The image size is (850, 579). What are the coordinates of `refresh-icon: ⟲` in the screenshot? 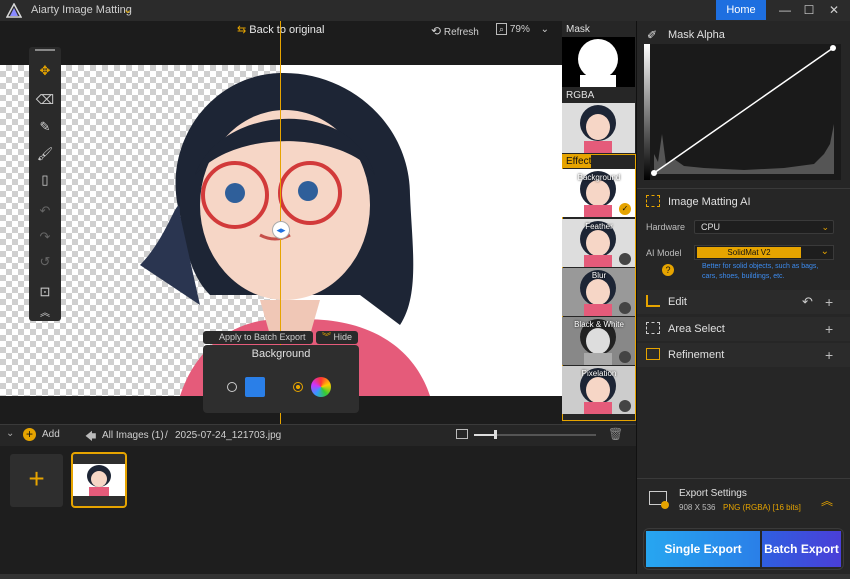 It's located at (436, 31).